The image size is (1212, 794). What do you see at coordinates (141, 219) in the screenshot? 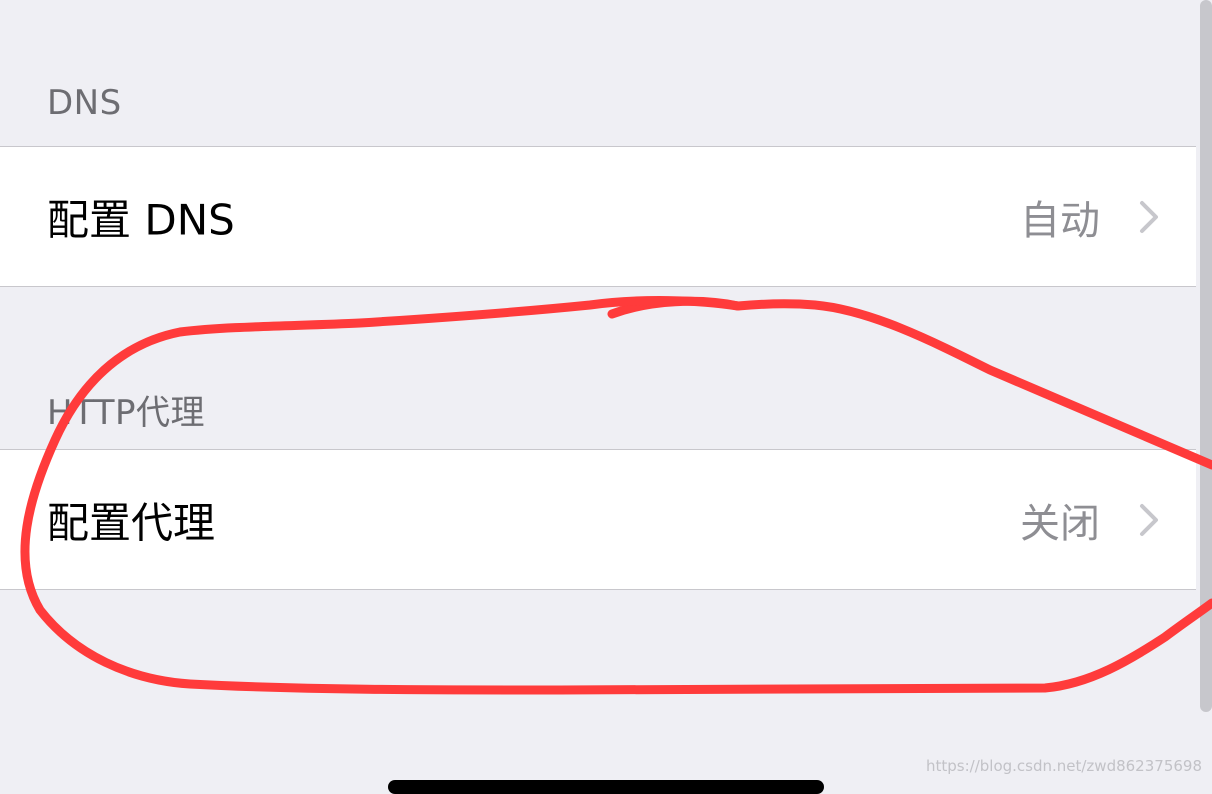
I see `configure-dns-label: 配置 DNS` at bounding box center [141, 219].